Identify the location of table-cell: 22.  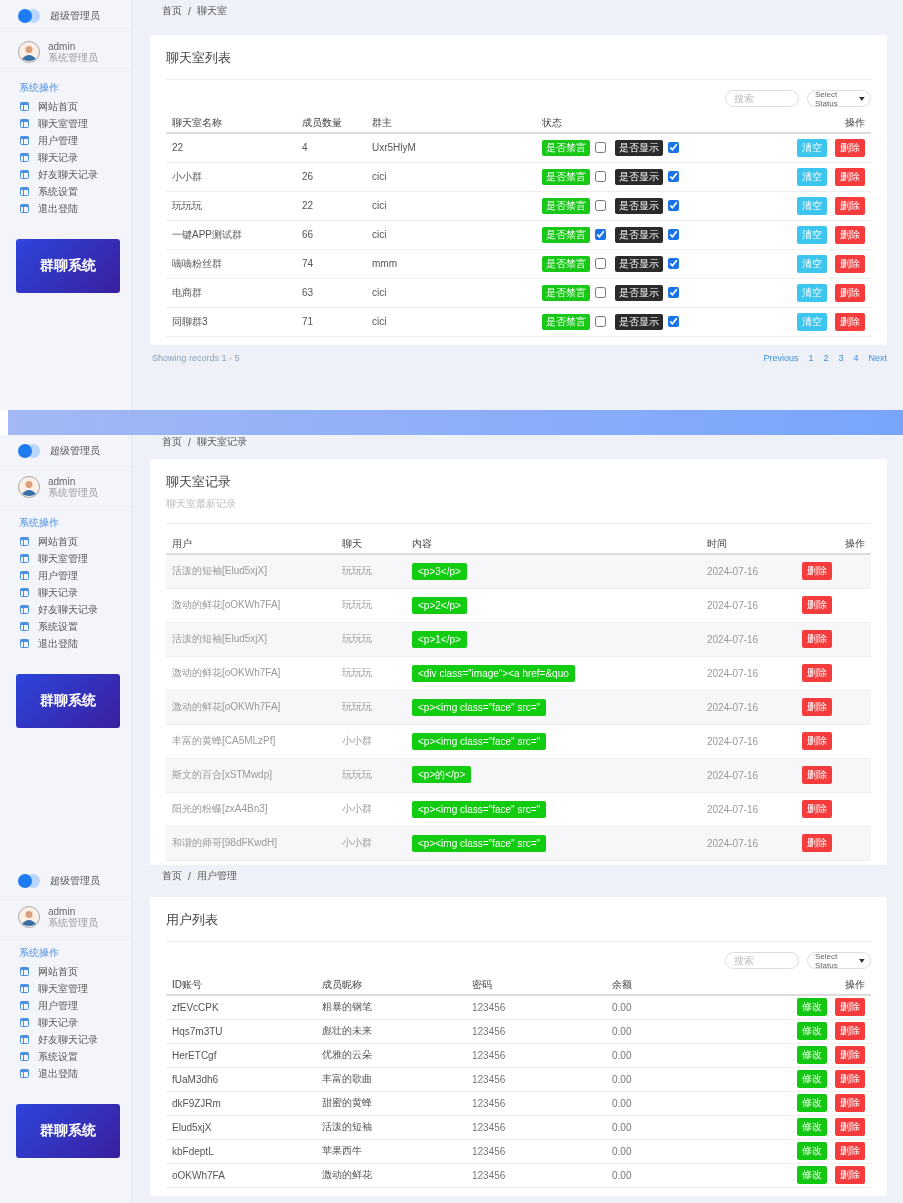
(308, 205).